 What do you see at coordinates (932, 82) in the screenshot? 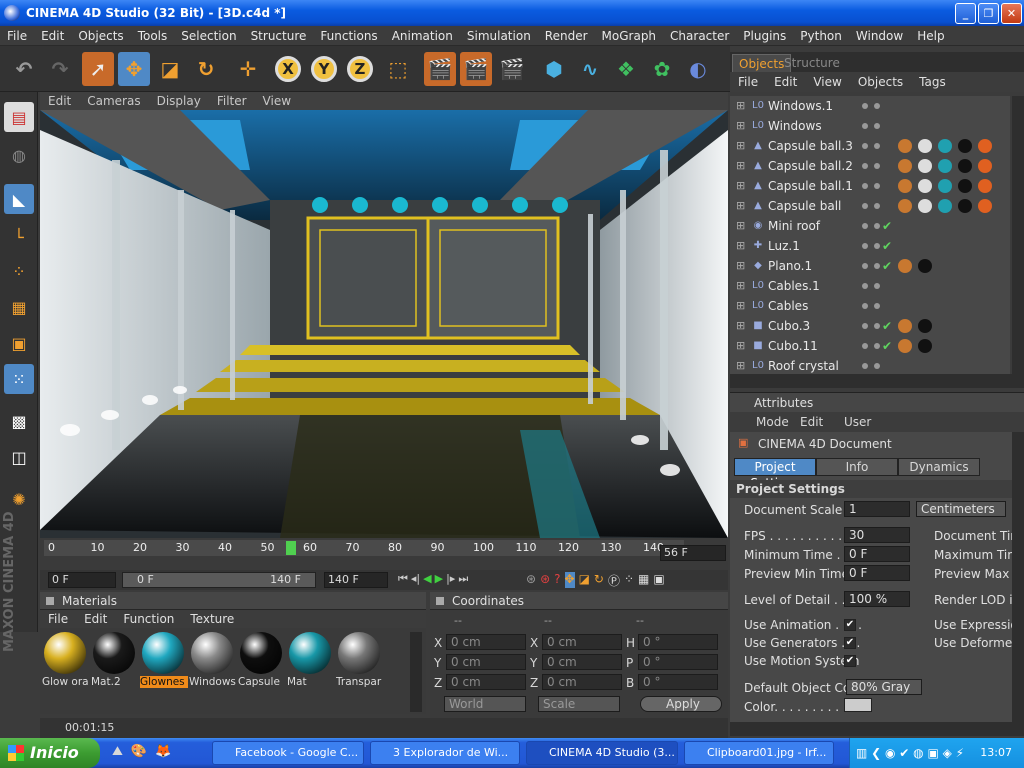
I see `objects-menu-tags: Tags` at bounding box center [932, 82].